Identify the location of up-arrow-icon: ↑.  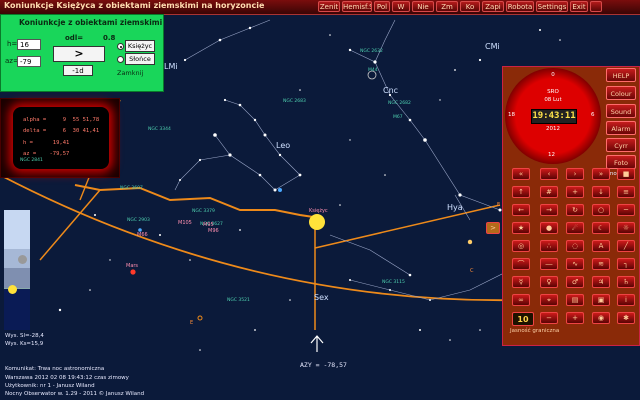
(521, 192).